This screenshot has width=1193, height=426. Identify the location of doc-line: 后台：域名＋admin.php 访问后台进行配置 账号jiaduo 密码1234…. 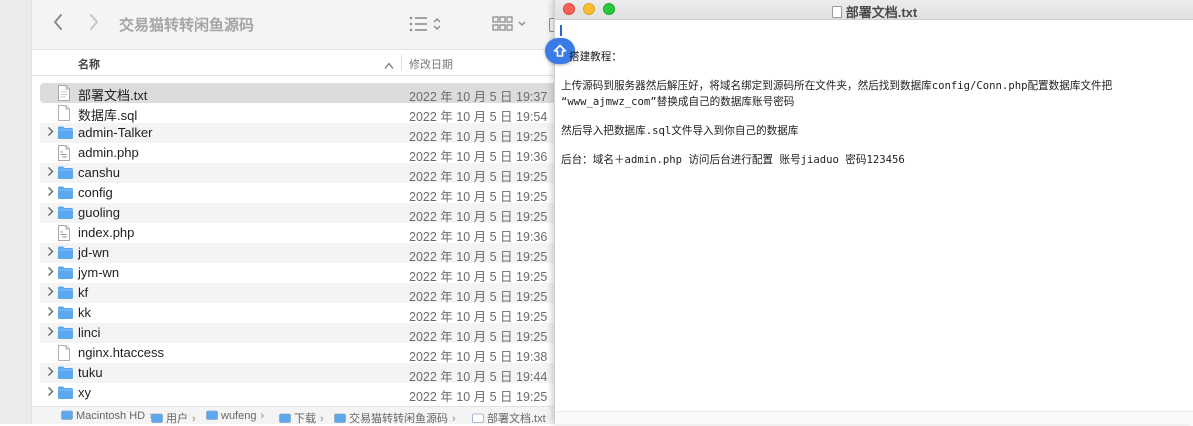
(733, 160).